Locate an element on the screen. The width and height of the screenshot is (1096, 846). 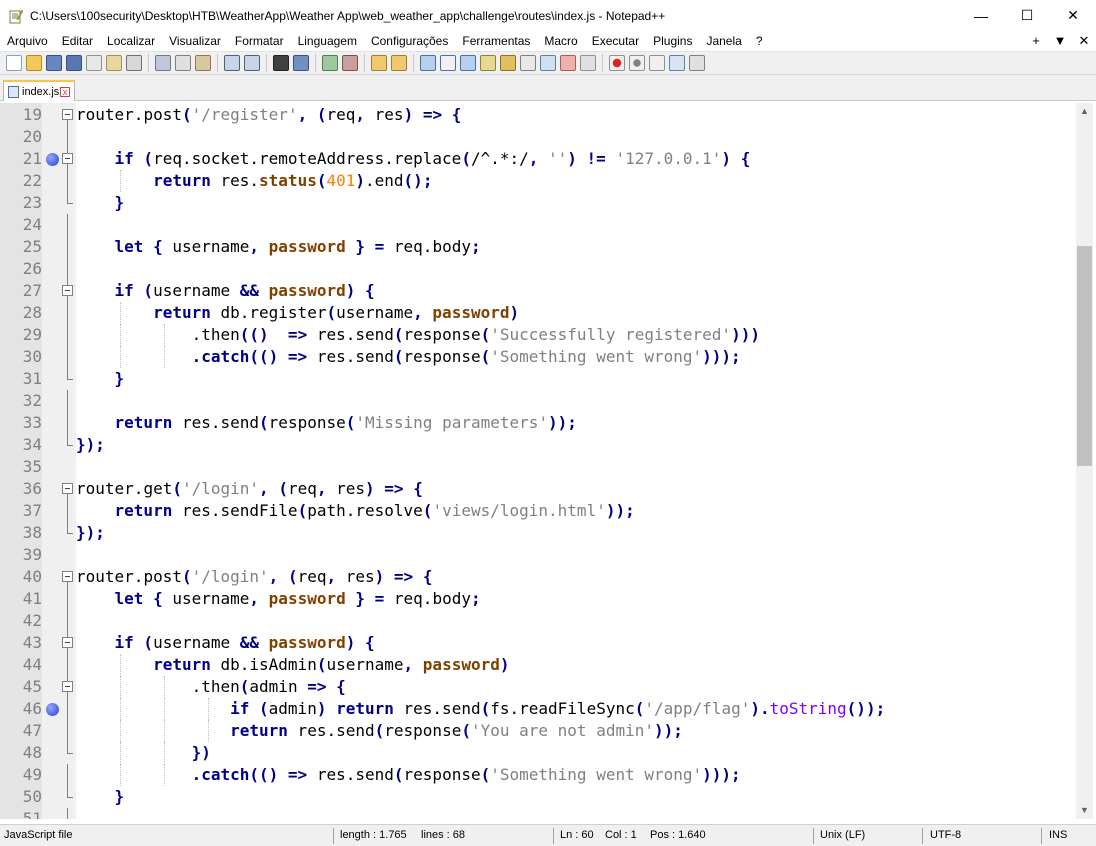
stop-macro-icon is located at coordinates (637, 63).